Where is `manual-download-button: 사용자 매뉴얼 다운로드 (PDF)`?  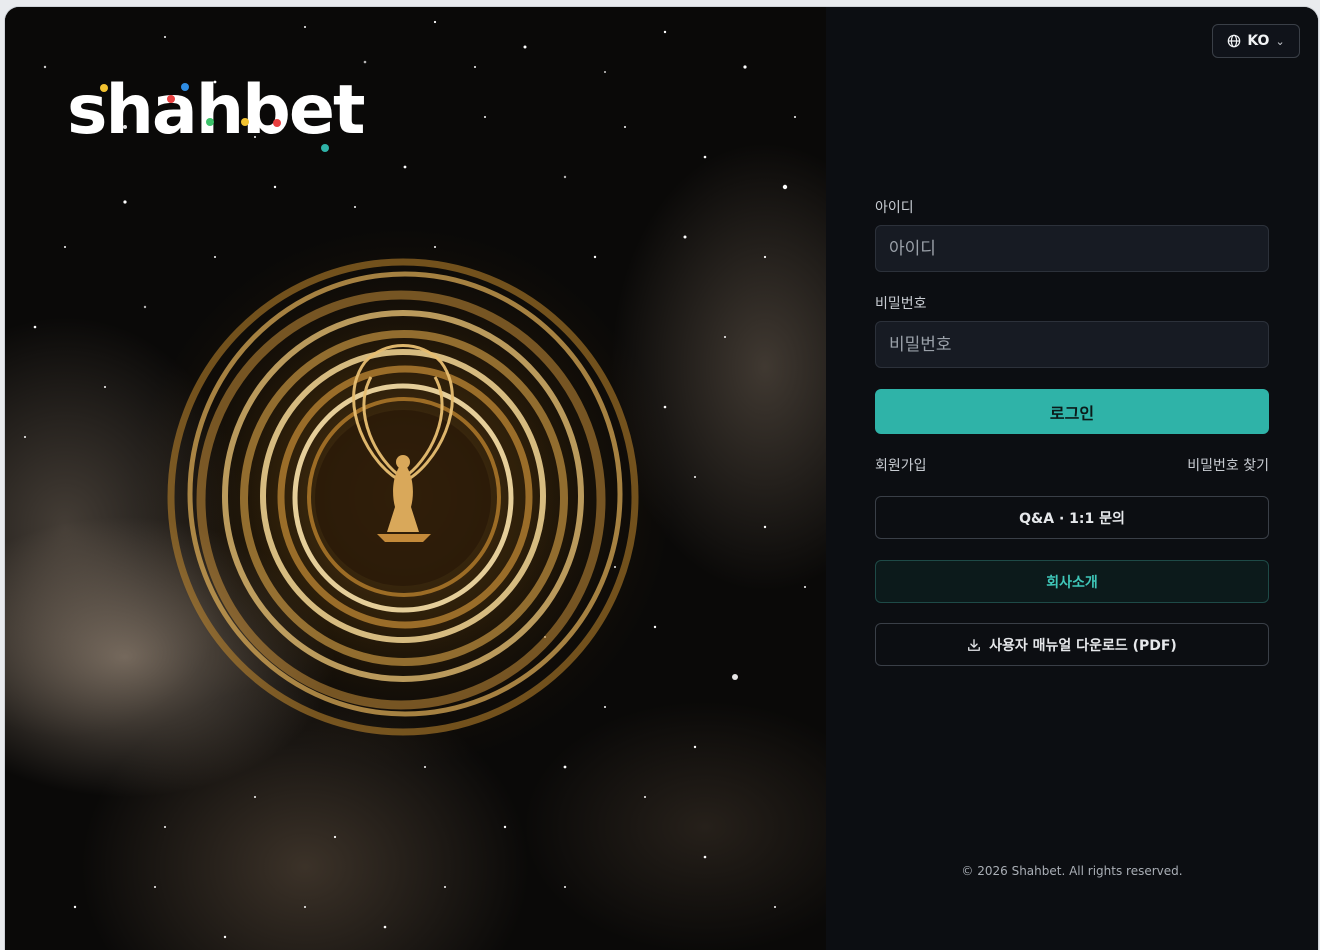
manual-download-button: 사용자 매뉴얼 다운로드 (PDF) is located at coordinates (1072, 644).